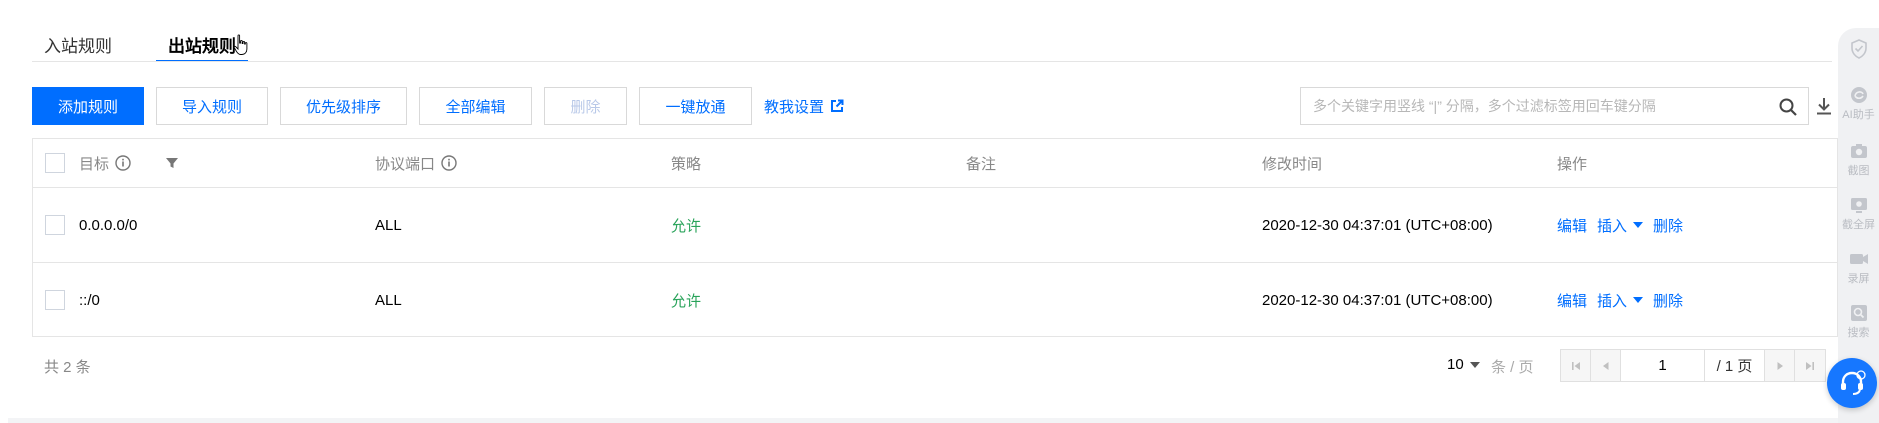 This screenshot has height=423, width=1879. What do you see at coordinates (108, 225) in the screenshot?
I see `cell-target: 0.0.0.0/0` at bounding box center [108, 225].